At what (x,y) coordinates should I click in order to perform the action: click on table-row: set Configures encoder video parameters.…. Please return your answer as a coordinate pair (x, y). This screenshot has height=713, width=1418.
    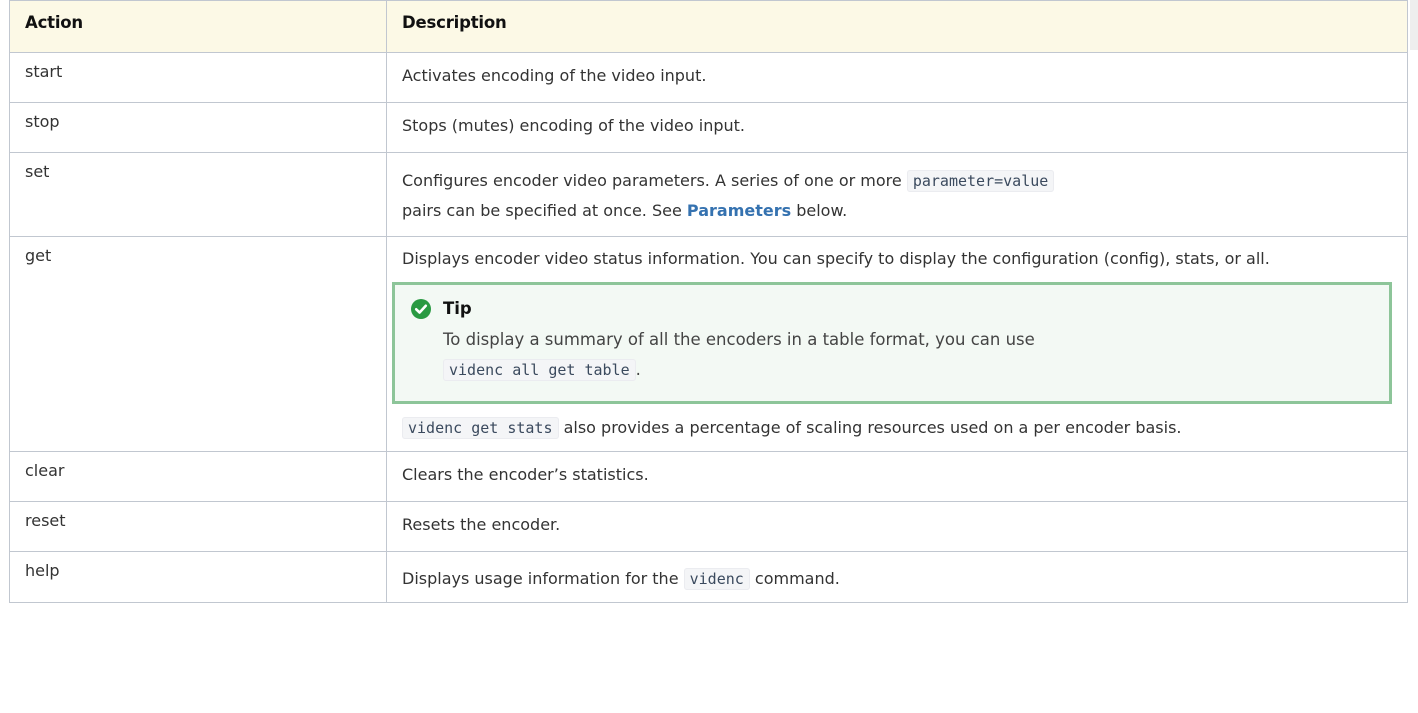
    Looking at the image, I should click on (708, 194).